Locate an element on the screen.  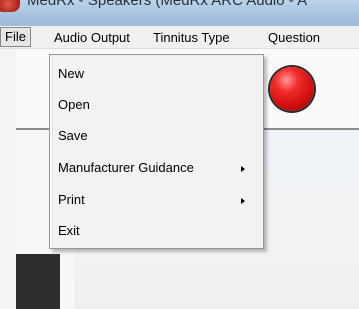
menu-item-label: Save is located at coordinates (73, 135).